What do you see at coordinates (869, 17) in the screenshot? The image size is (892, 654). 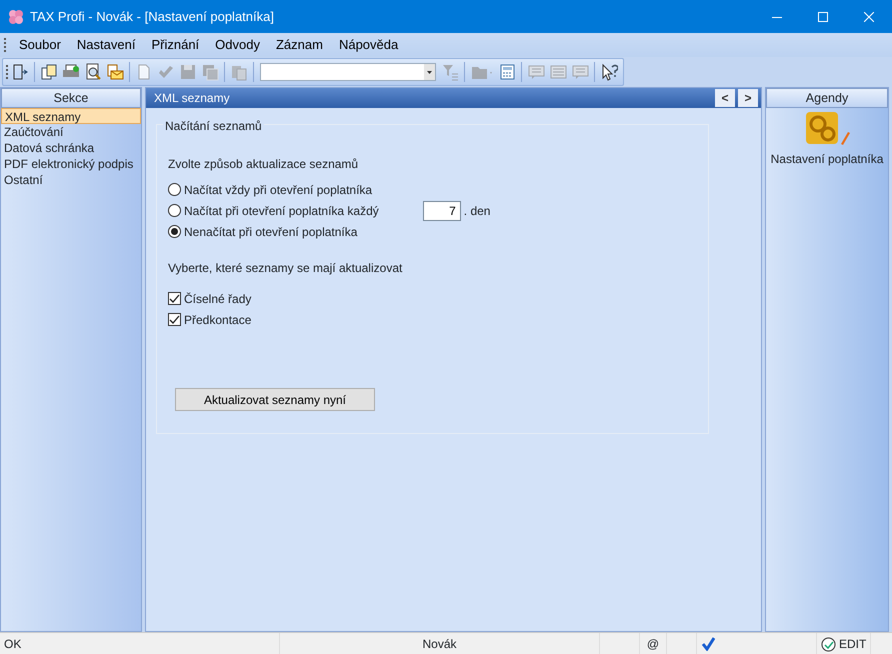 I see `close-button` at bounding box center [869, 17].